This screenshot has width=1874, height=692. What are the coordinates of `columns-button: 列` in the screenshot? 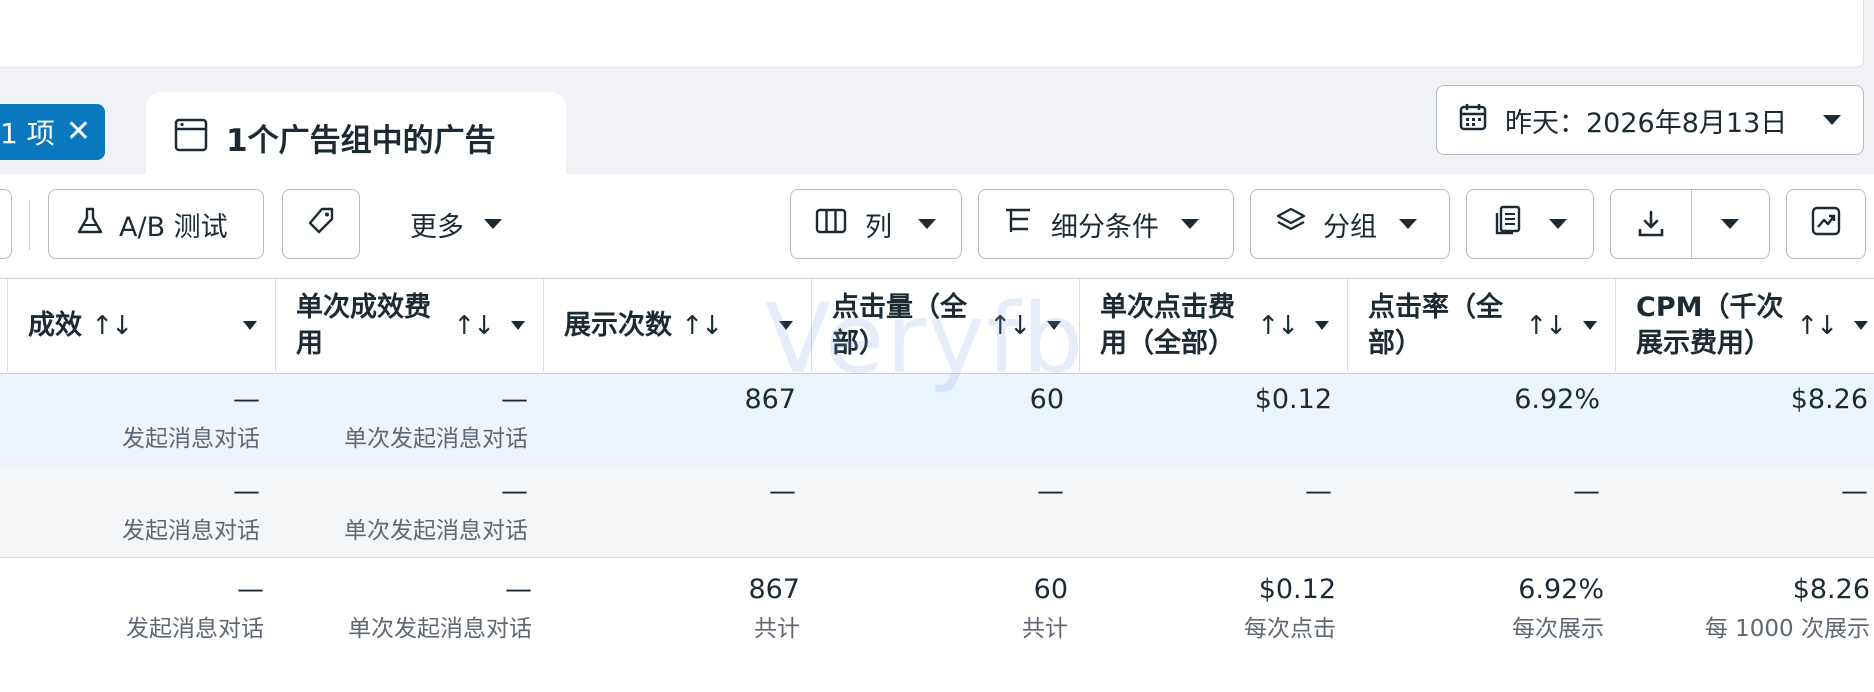 It's located at (876, 224).